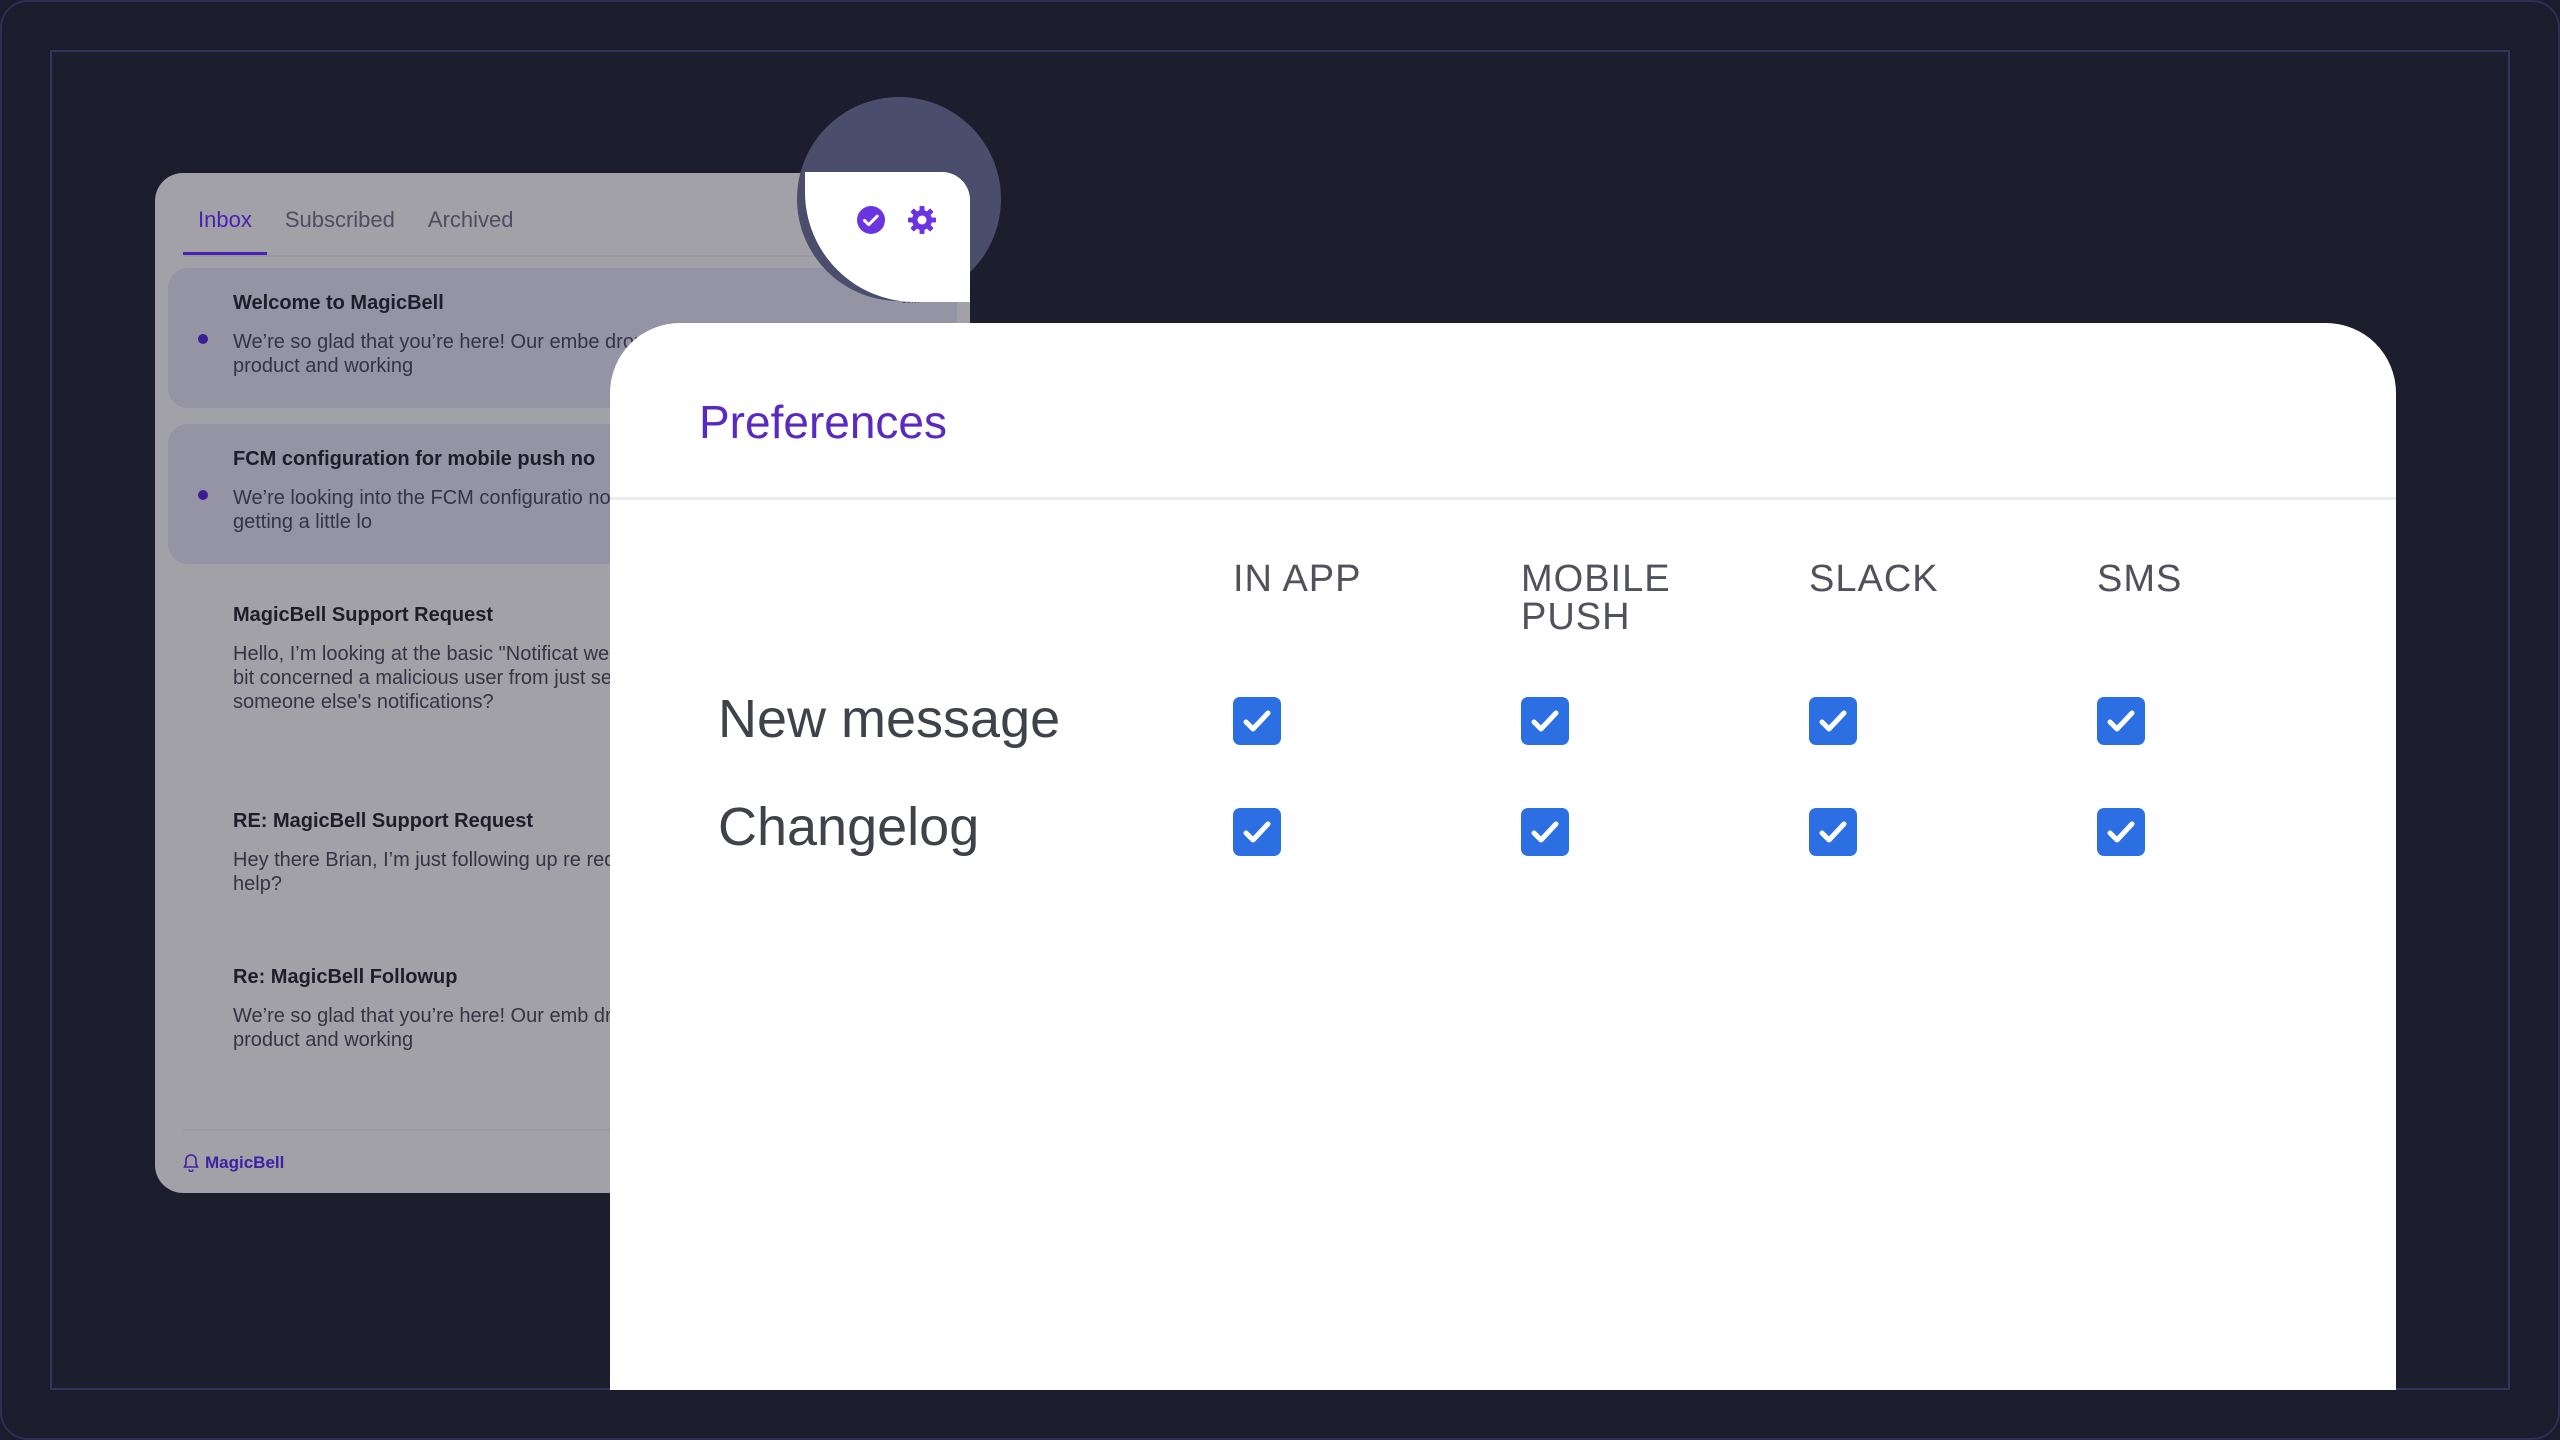  Describe the element at coordinates (1874, 579) in the screenshot. I see `column-slack: SLACK` at that location.